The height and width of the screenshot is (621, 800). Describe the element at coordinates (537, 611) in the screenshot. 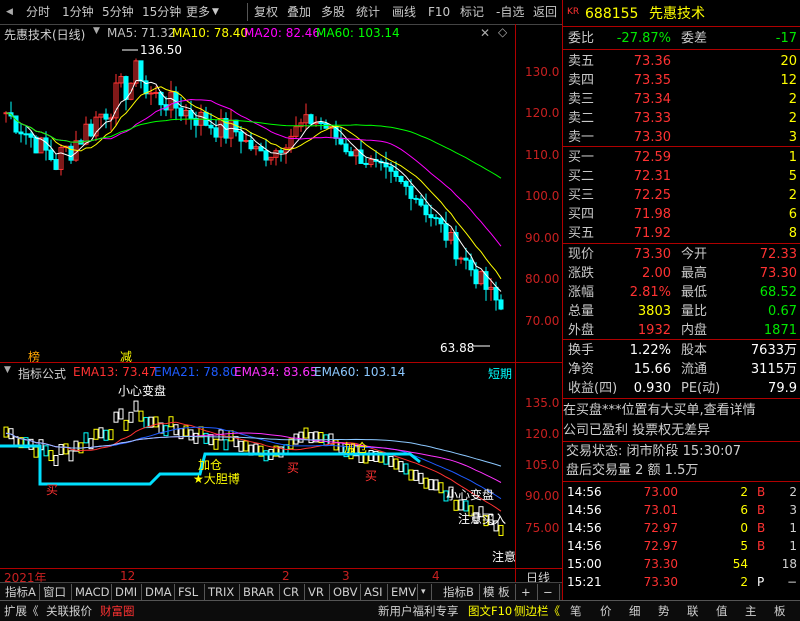

I see `sidebar-toggle-button: 侧边栏《` at that location.